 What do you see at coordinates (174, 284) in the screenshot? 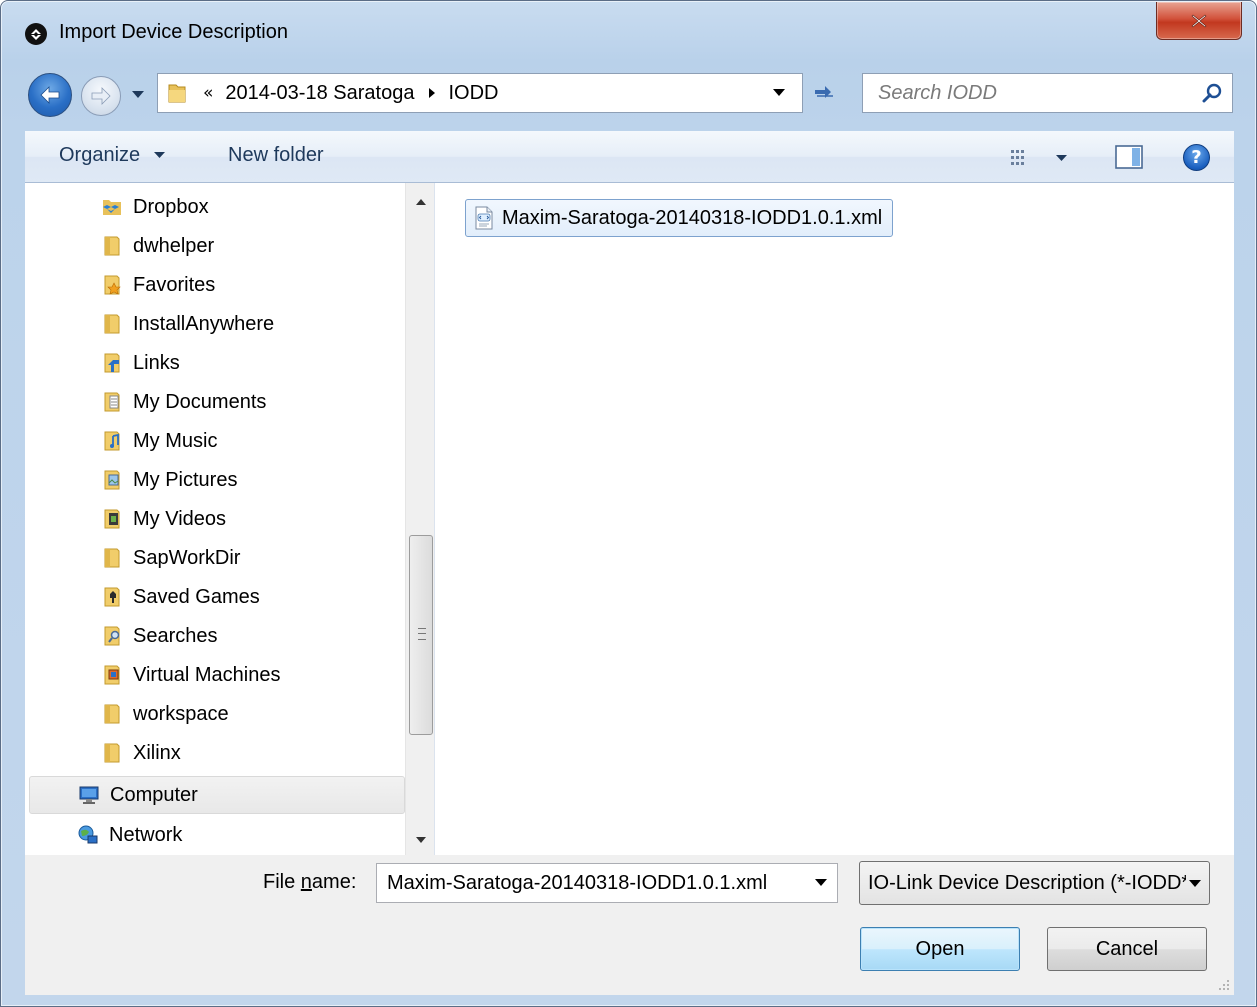
I see `sidebar-item-label: Favorites` at bounding box center [174, 284].